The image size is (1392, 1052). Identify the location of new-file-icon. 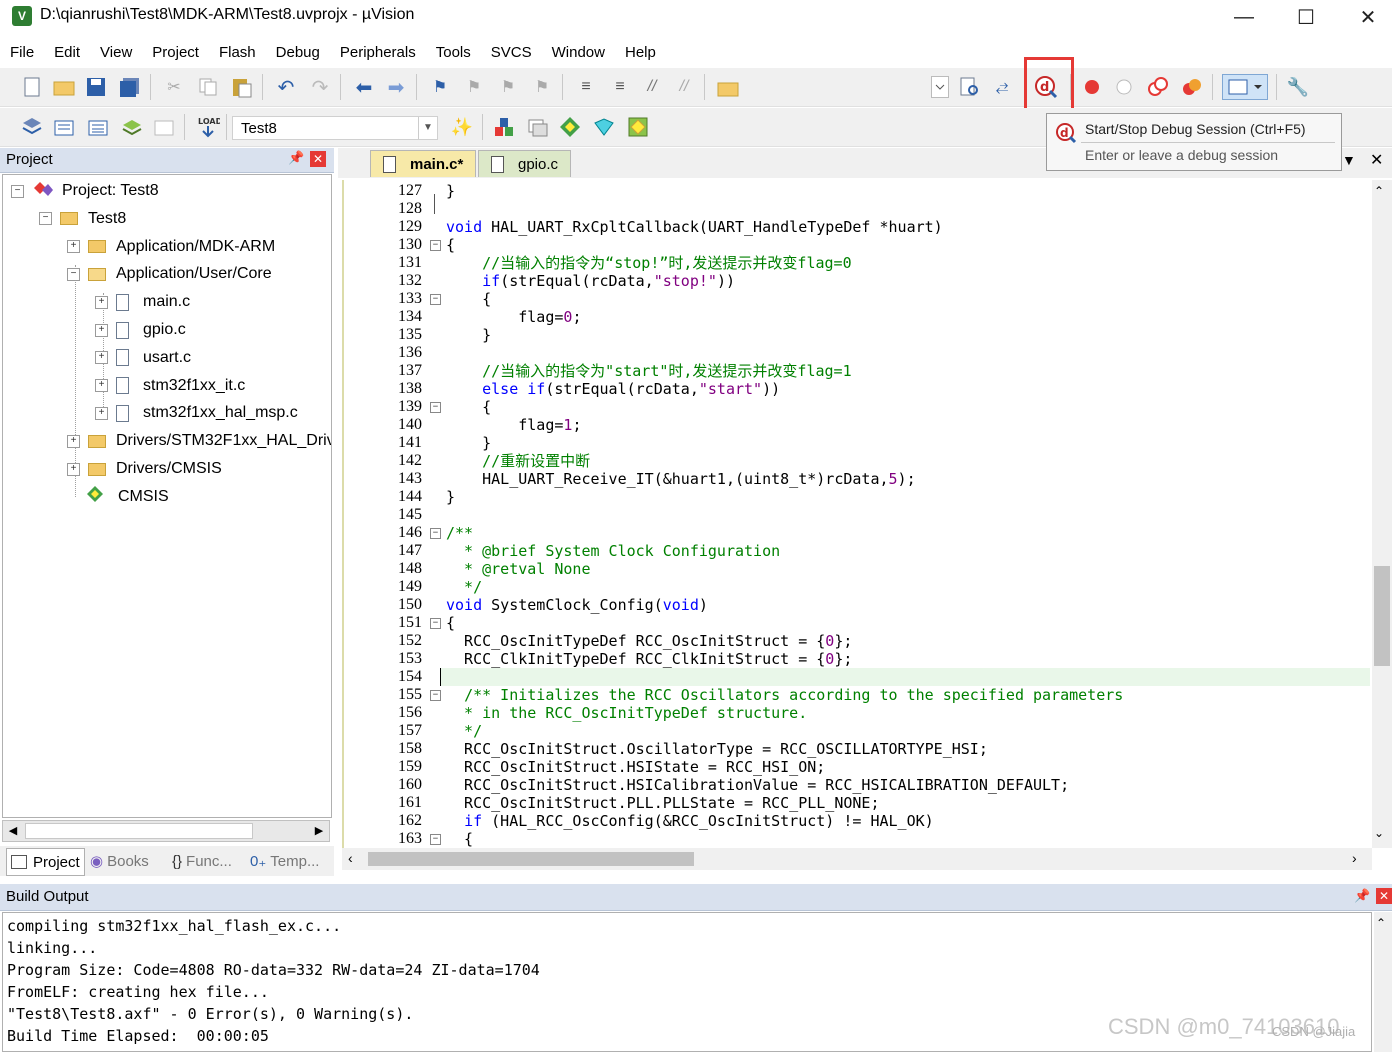
(32, 87).